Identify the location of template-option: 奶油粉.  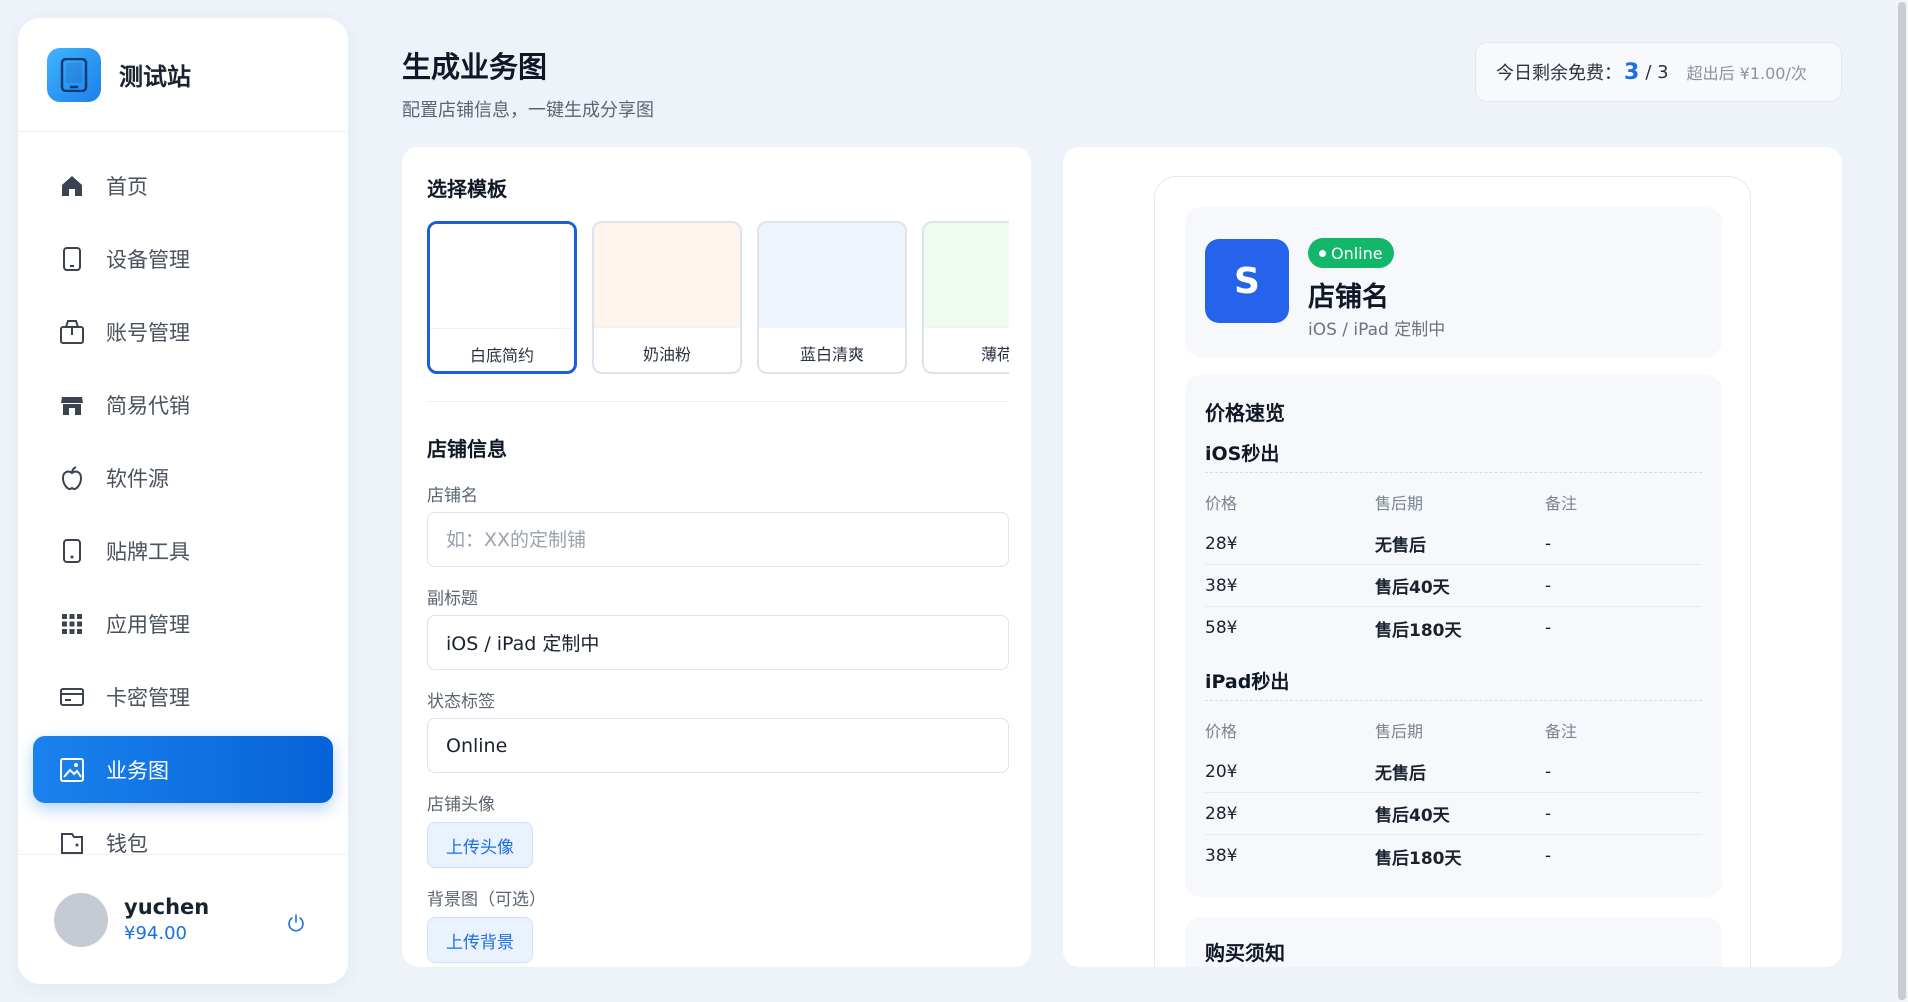
(667, 297).